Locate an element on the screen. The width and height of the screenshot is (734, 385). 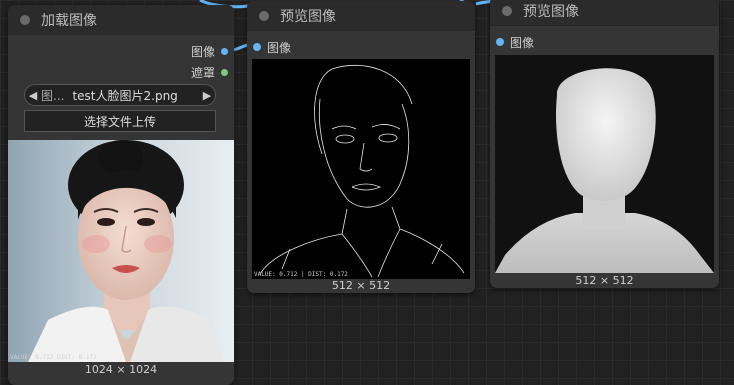
output-mask-label: 遮罩 is located at coordinates (202, 72).